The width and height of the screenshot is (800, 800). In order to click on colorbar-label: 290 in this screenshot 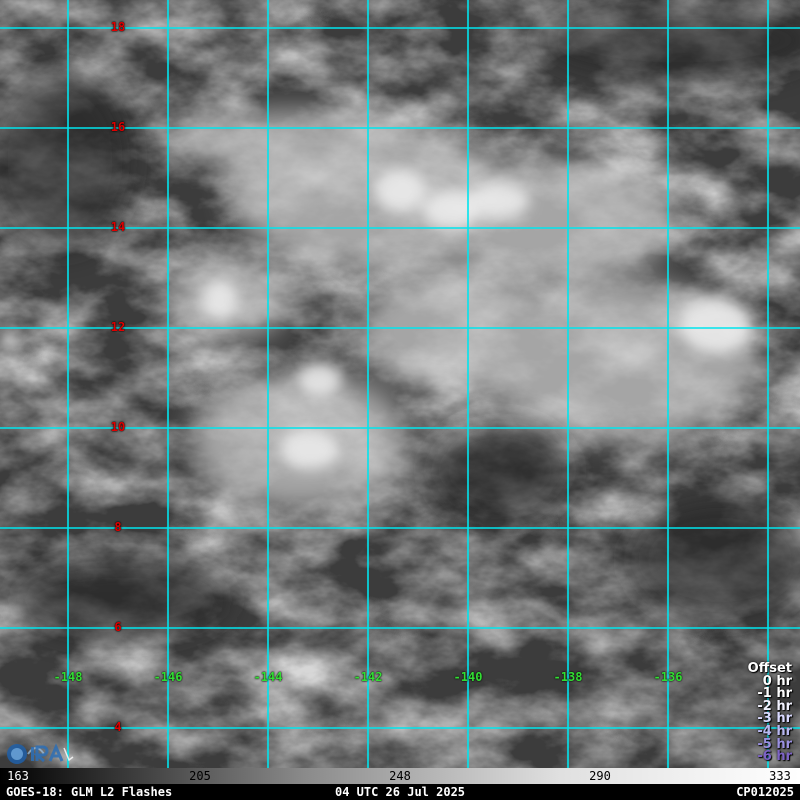, I will do `click(600, 776)`.